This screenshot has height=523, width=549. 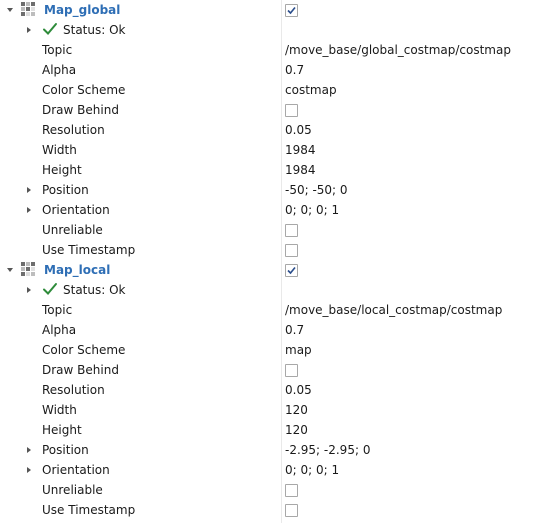 I want to click on display-row: Map_local, so click(x=274, y=270).